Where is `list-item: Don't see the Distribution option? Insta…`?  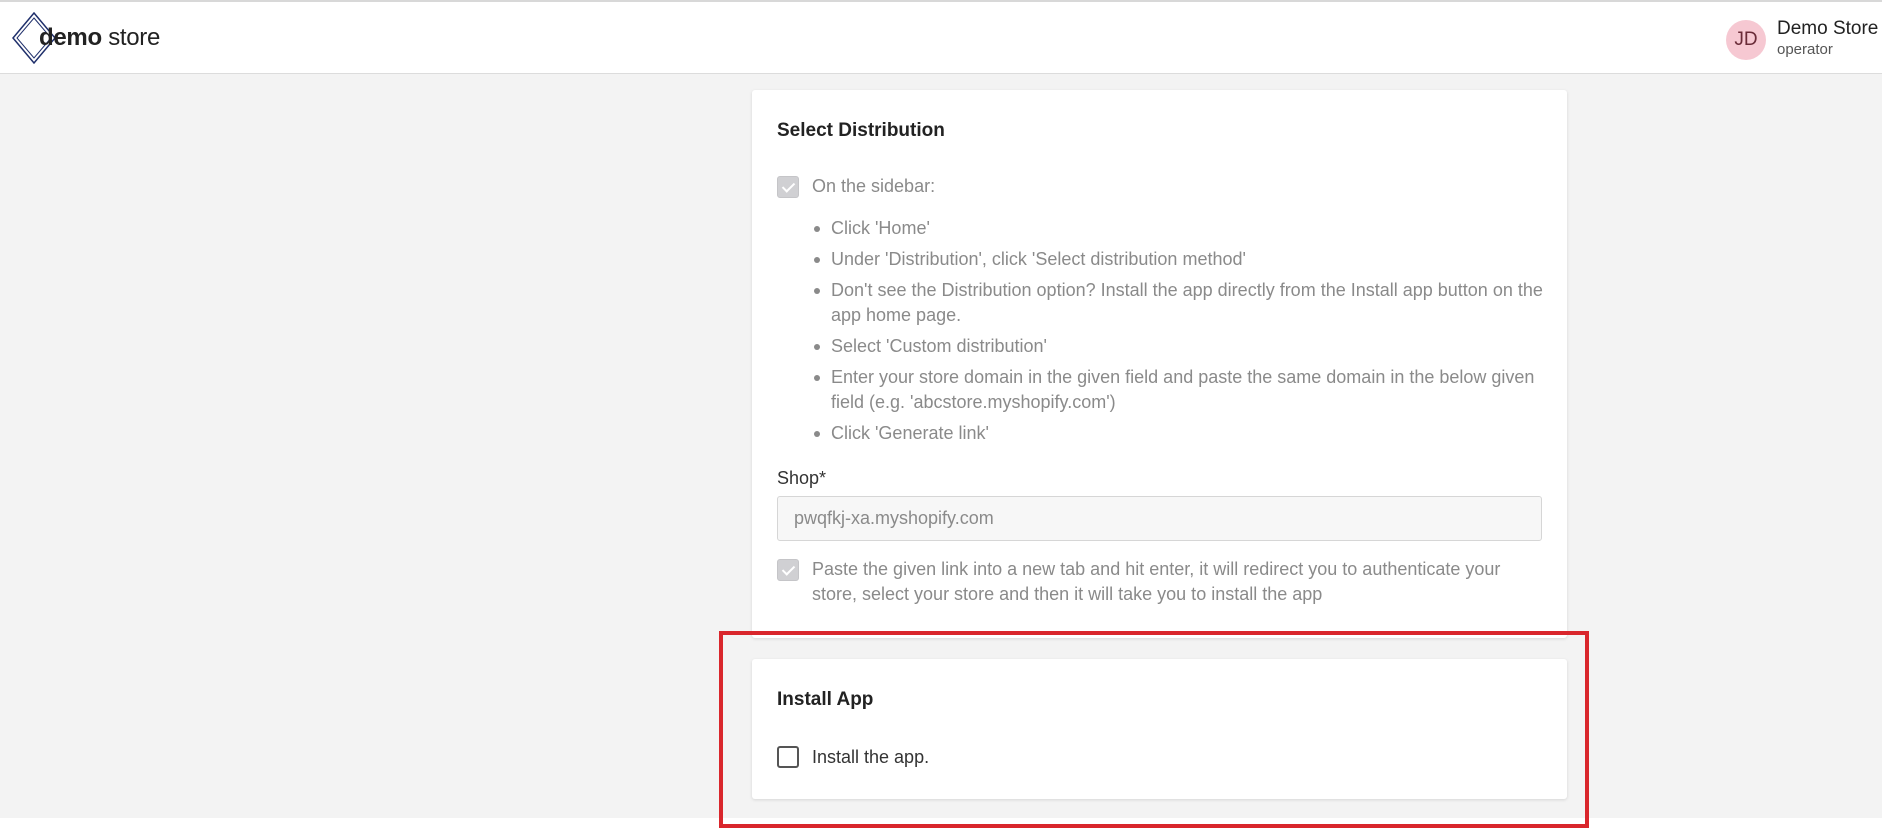
list-item: Don't see the Distribution option? Insta… is located at coordinates (1182, 303).